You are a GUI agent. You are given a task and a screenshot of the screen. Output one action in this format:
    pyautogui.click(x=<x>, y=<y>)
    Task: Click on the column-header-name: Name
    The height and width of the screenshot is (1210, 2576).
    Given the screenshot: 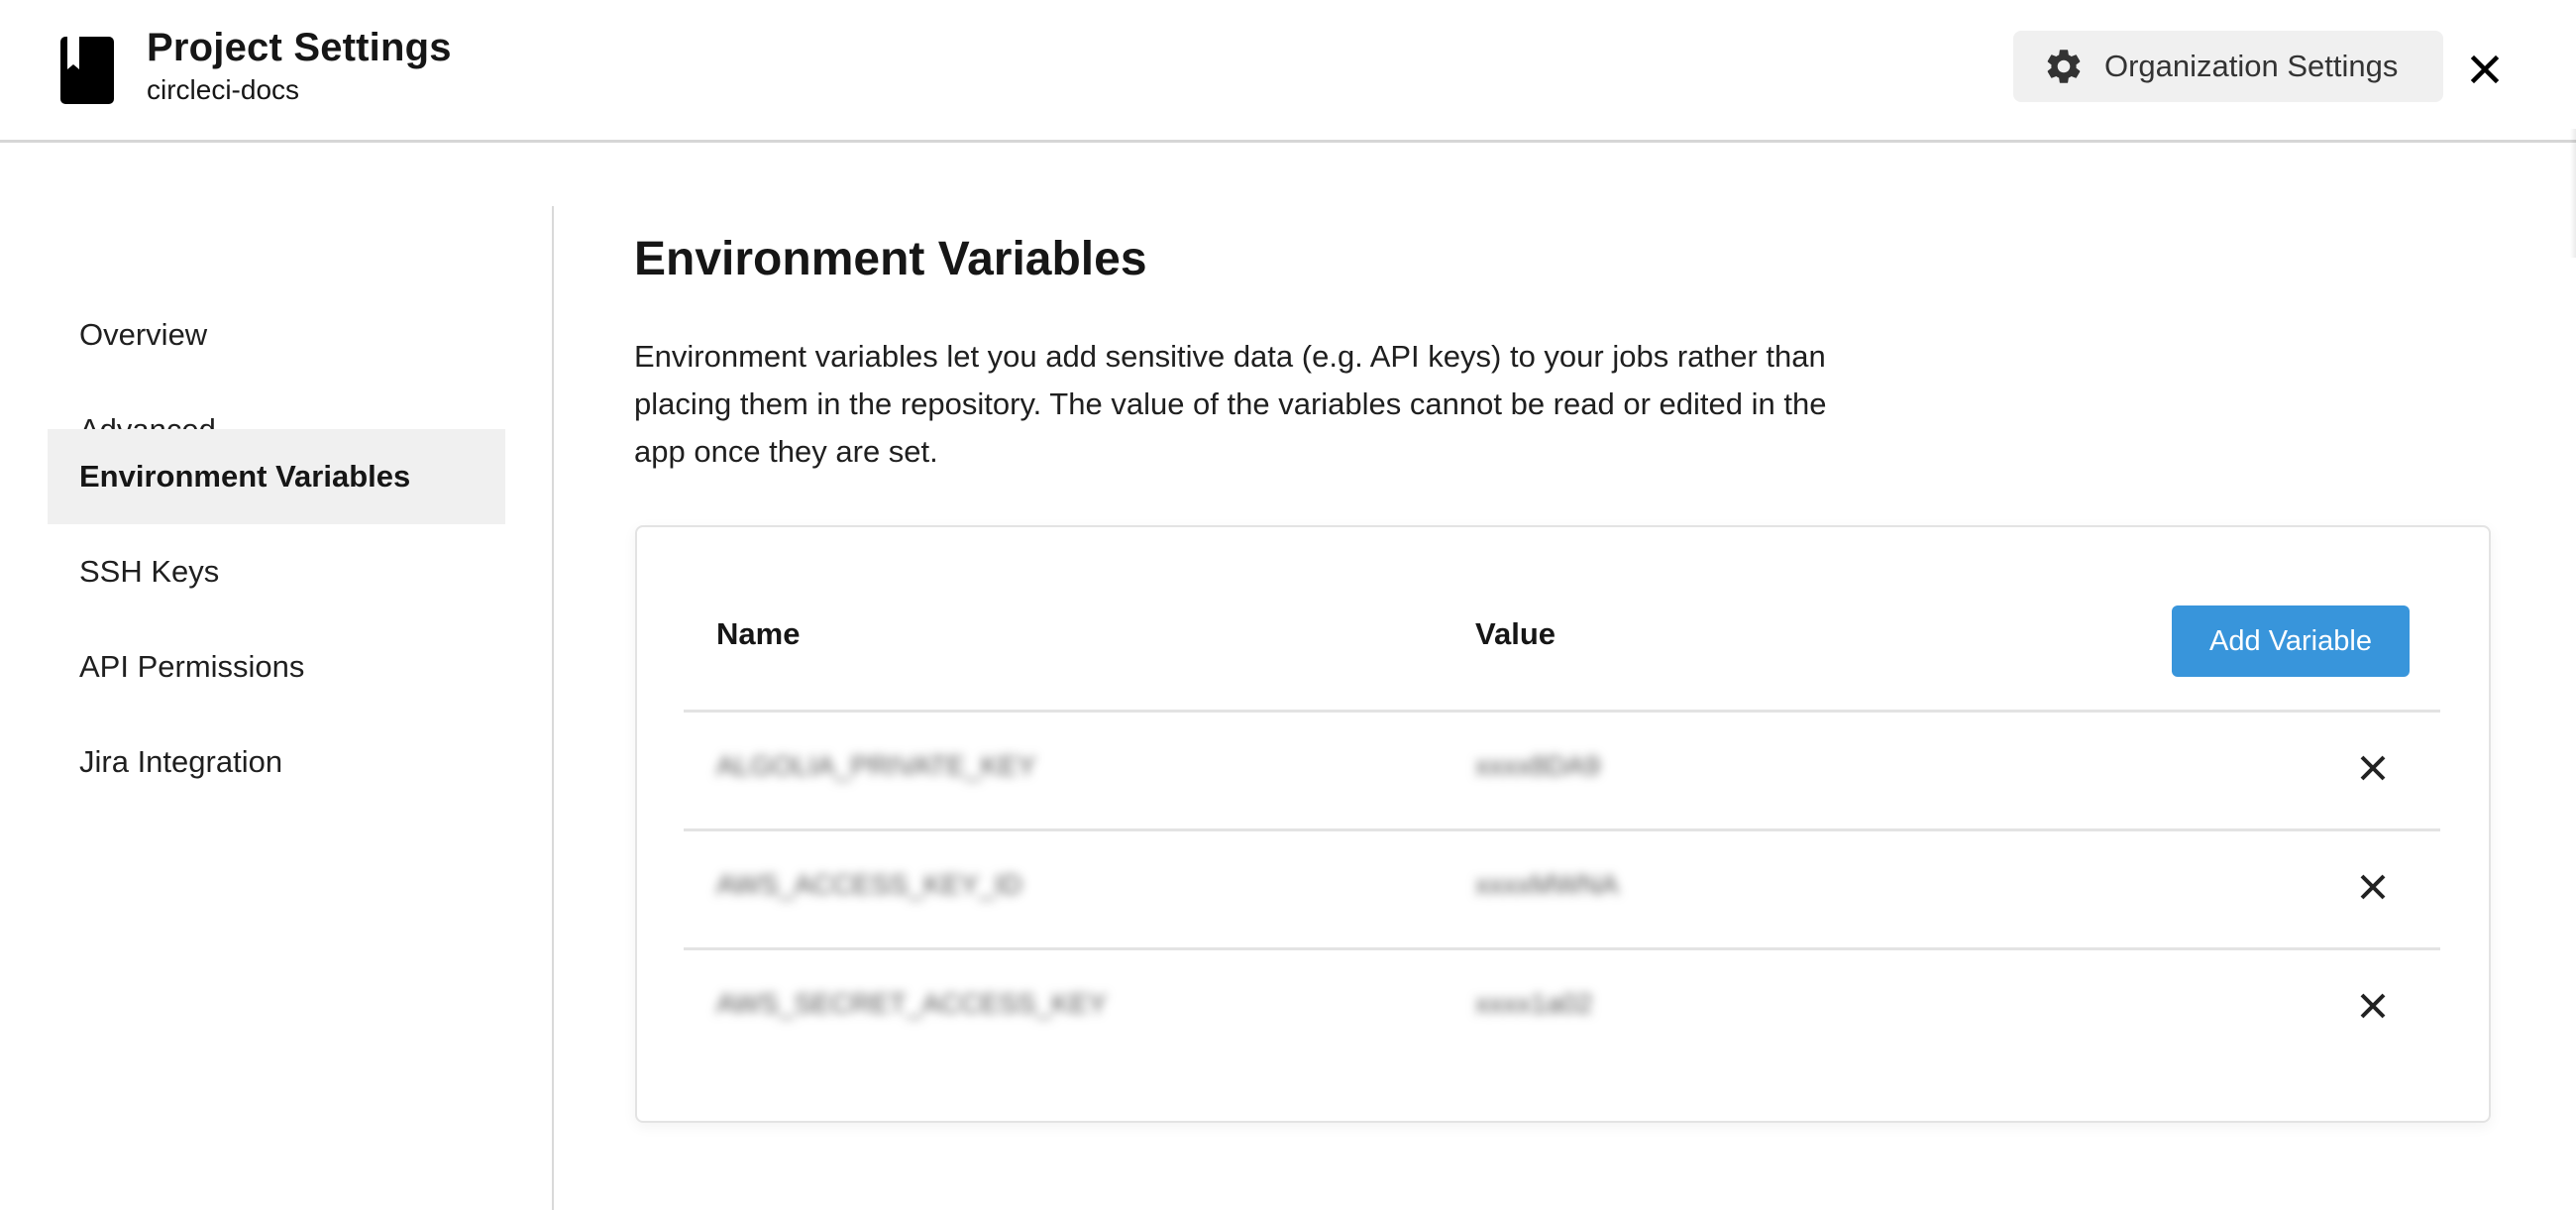 What is the action you would take?
    pyautogui.click(x=758, y=633)
    